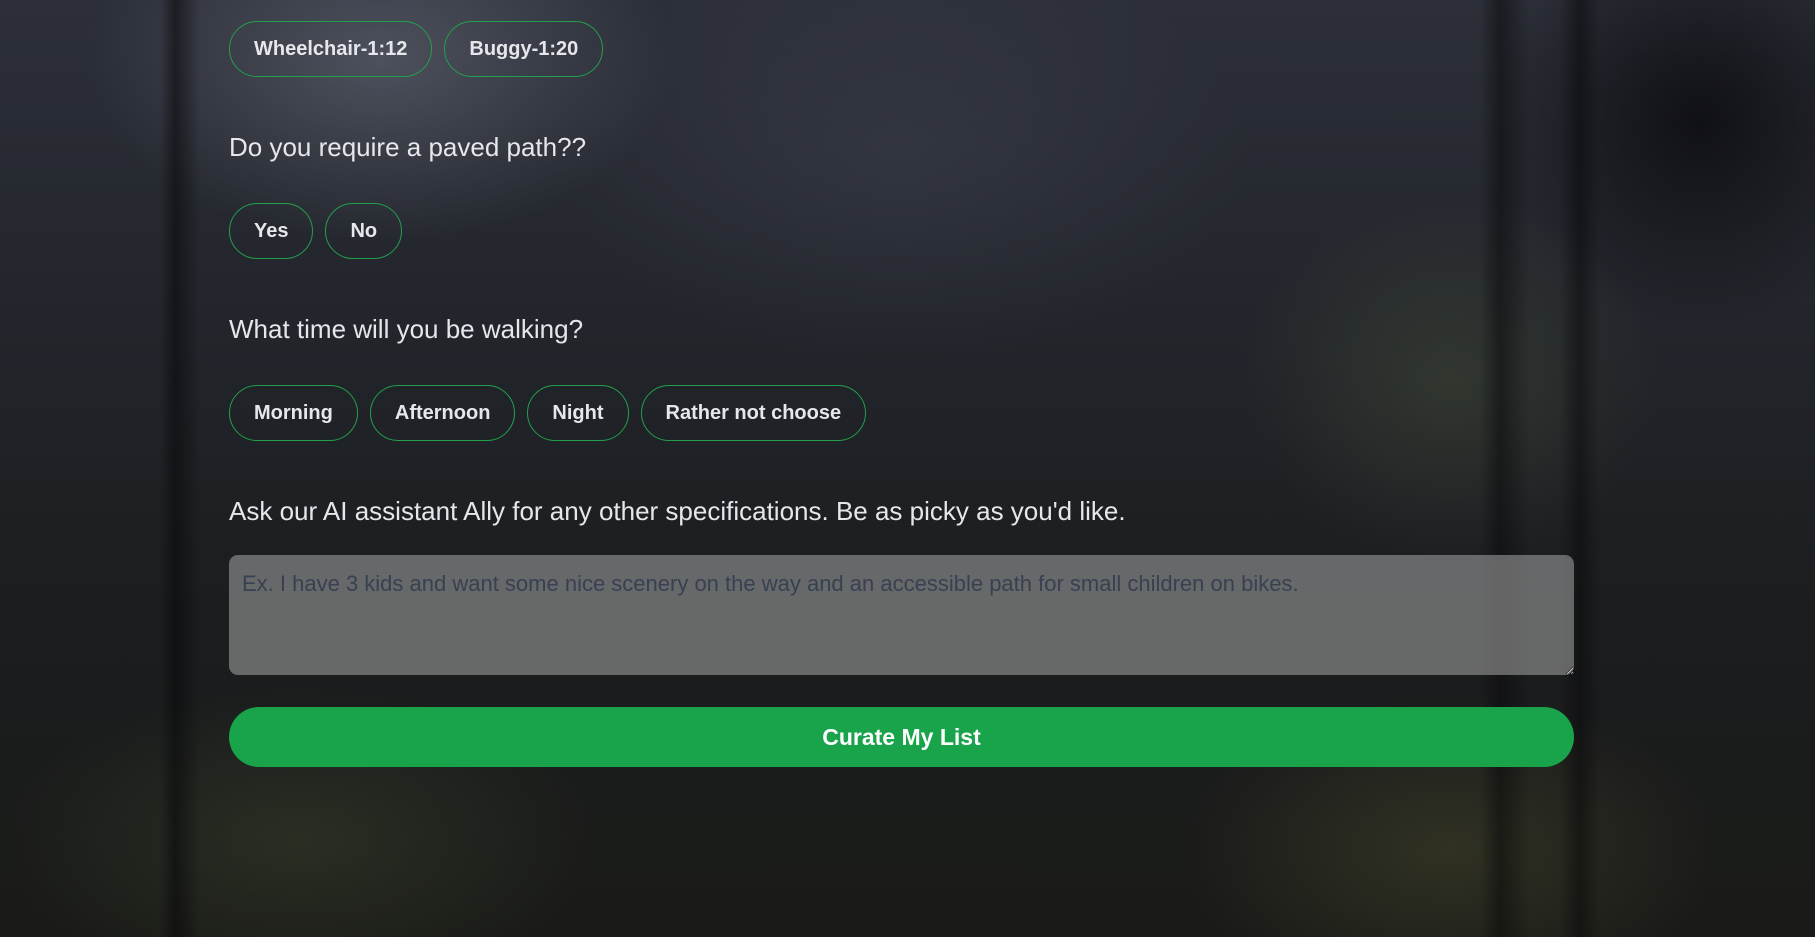 This screenshot has width=1815, height=937. Describe the element at coordinates (753, 413) in the screenshot. I see `option-rather-not-choose: Rather not choose` at that location.